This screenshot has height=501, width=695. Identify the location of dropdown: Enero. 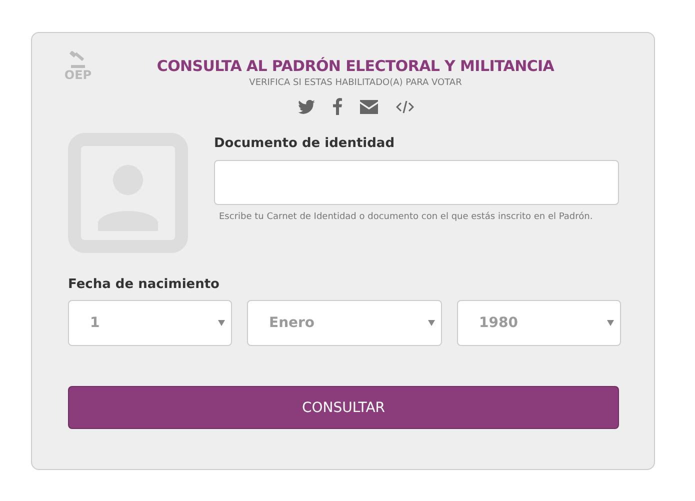
(344, 323).